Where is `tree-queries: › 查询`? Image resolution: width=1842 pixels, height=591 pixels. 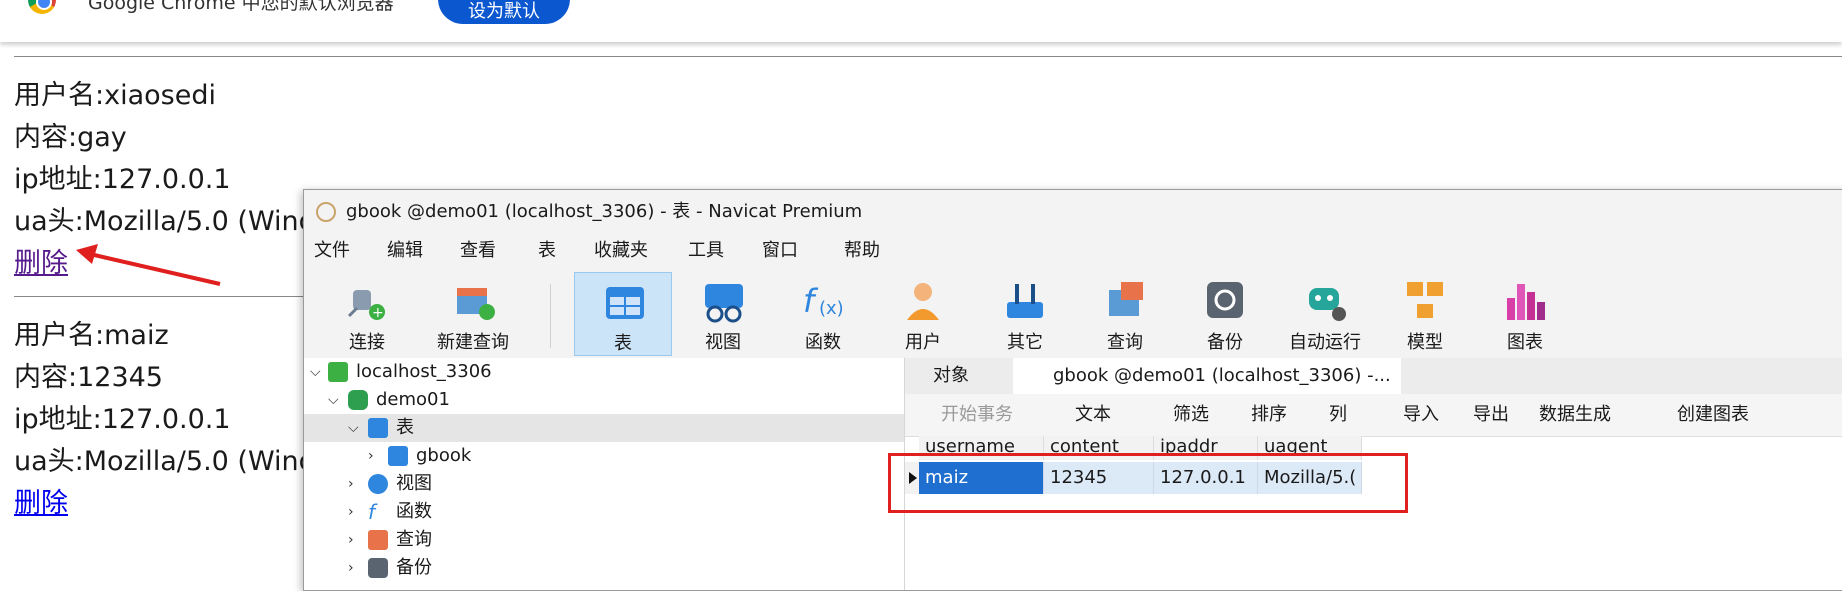
tree-queries: › 查询 is located at coordinates (604, 540).